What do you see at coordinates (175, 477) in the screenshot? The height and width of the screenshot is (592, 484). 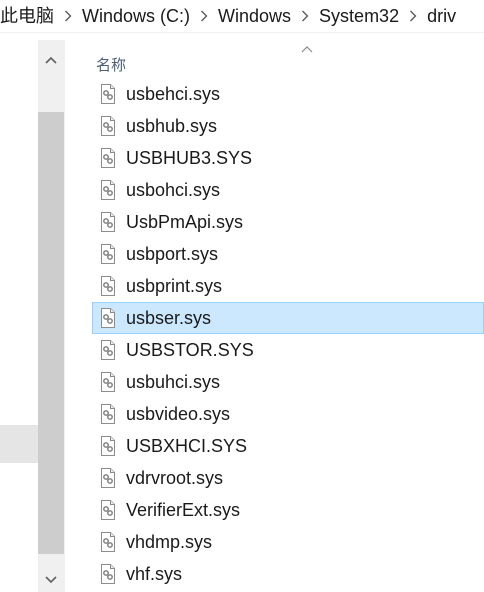 I see `file-name: vdrvroot.sys` at bounding box center [175, 477].